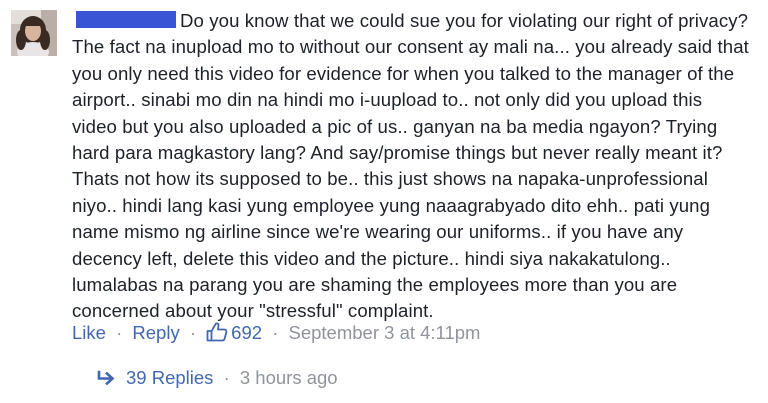 This screenshot has width=768, height=403. What do you see at coordinates (169, 377) in the screenshot?
I see `view-replies-link: 39 Replies` at bounding box center [169, 377].